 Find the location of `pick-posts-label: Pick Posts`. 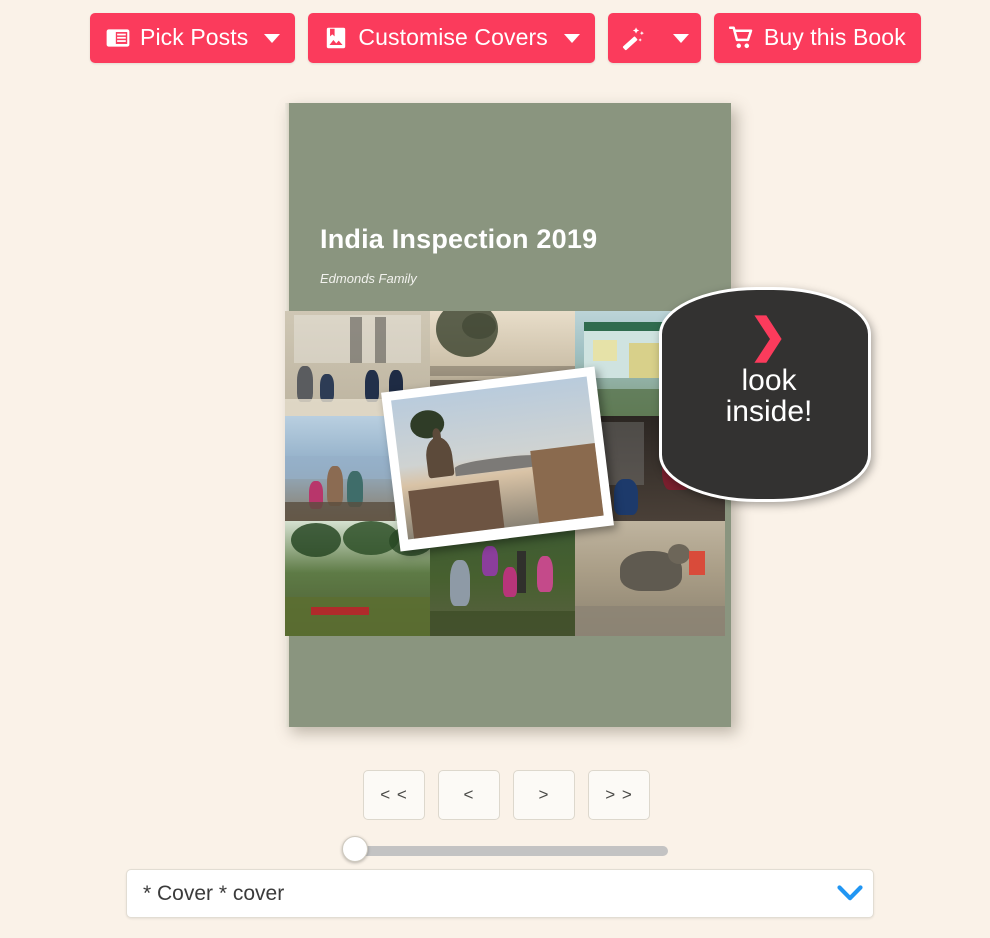

pick-posts-label: Pick Posts is located at coordinates (194, 36).